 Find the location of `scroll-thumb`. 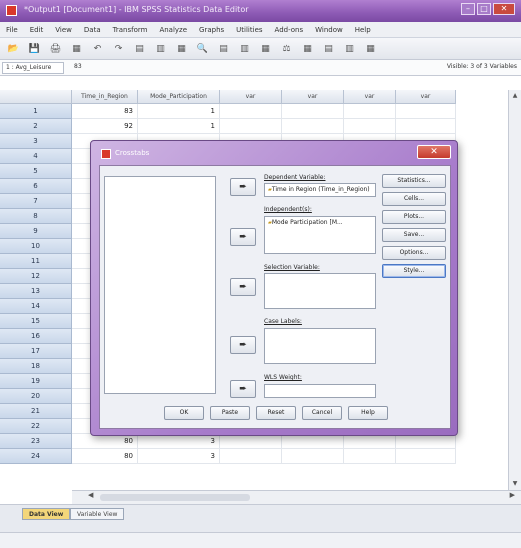

scroll-thumb is located at coordinates (175, 497).